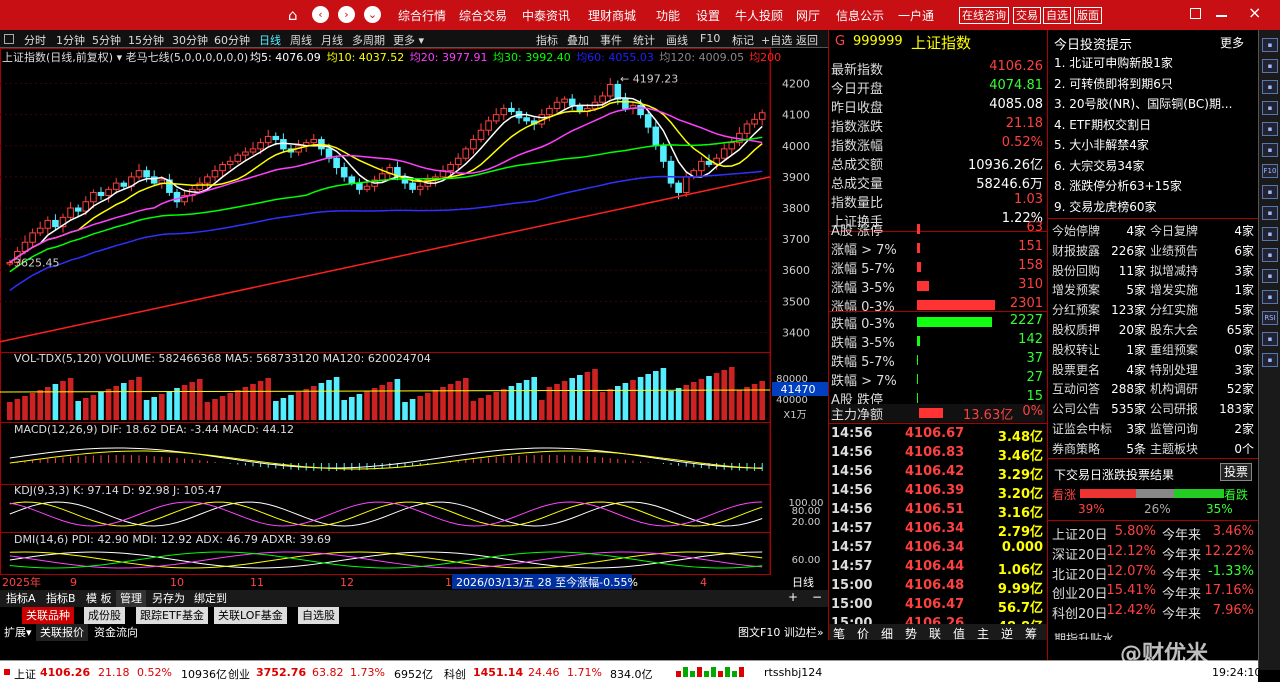 The image size is (1280, 682). Describe the element at coordinates (332, 40) in the screenshot. I see `period-tab-8: 月线` at that location.